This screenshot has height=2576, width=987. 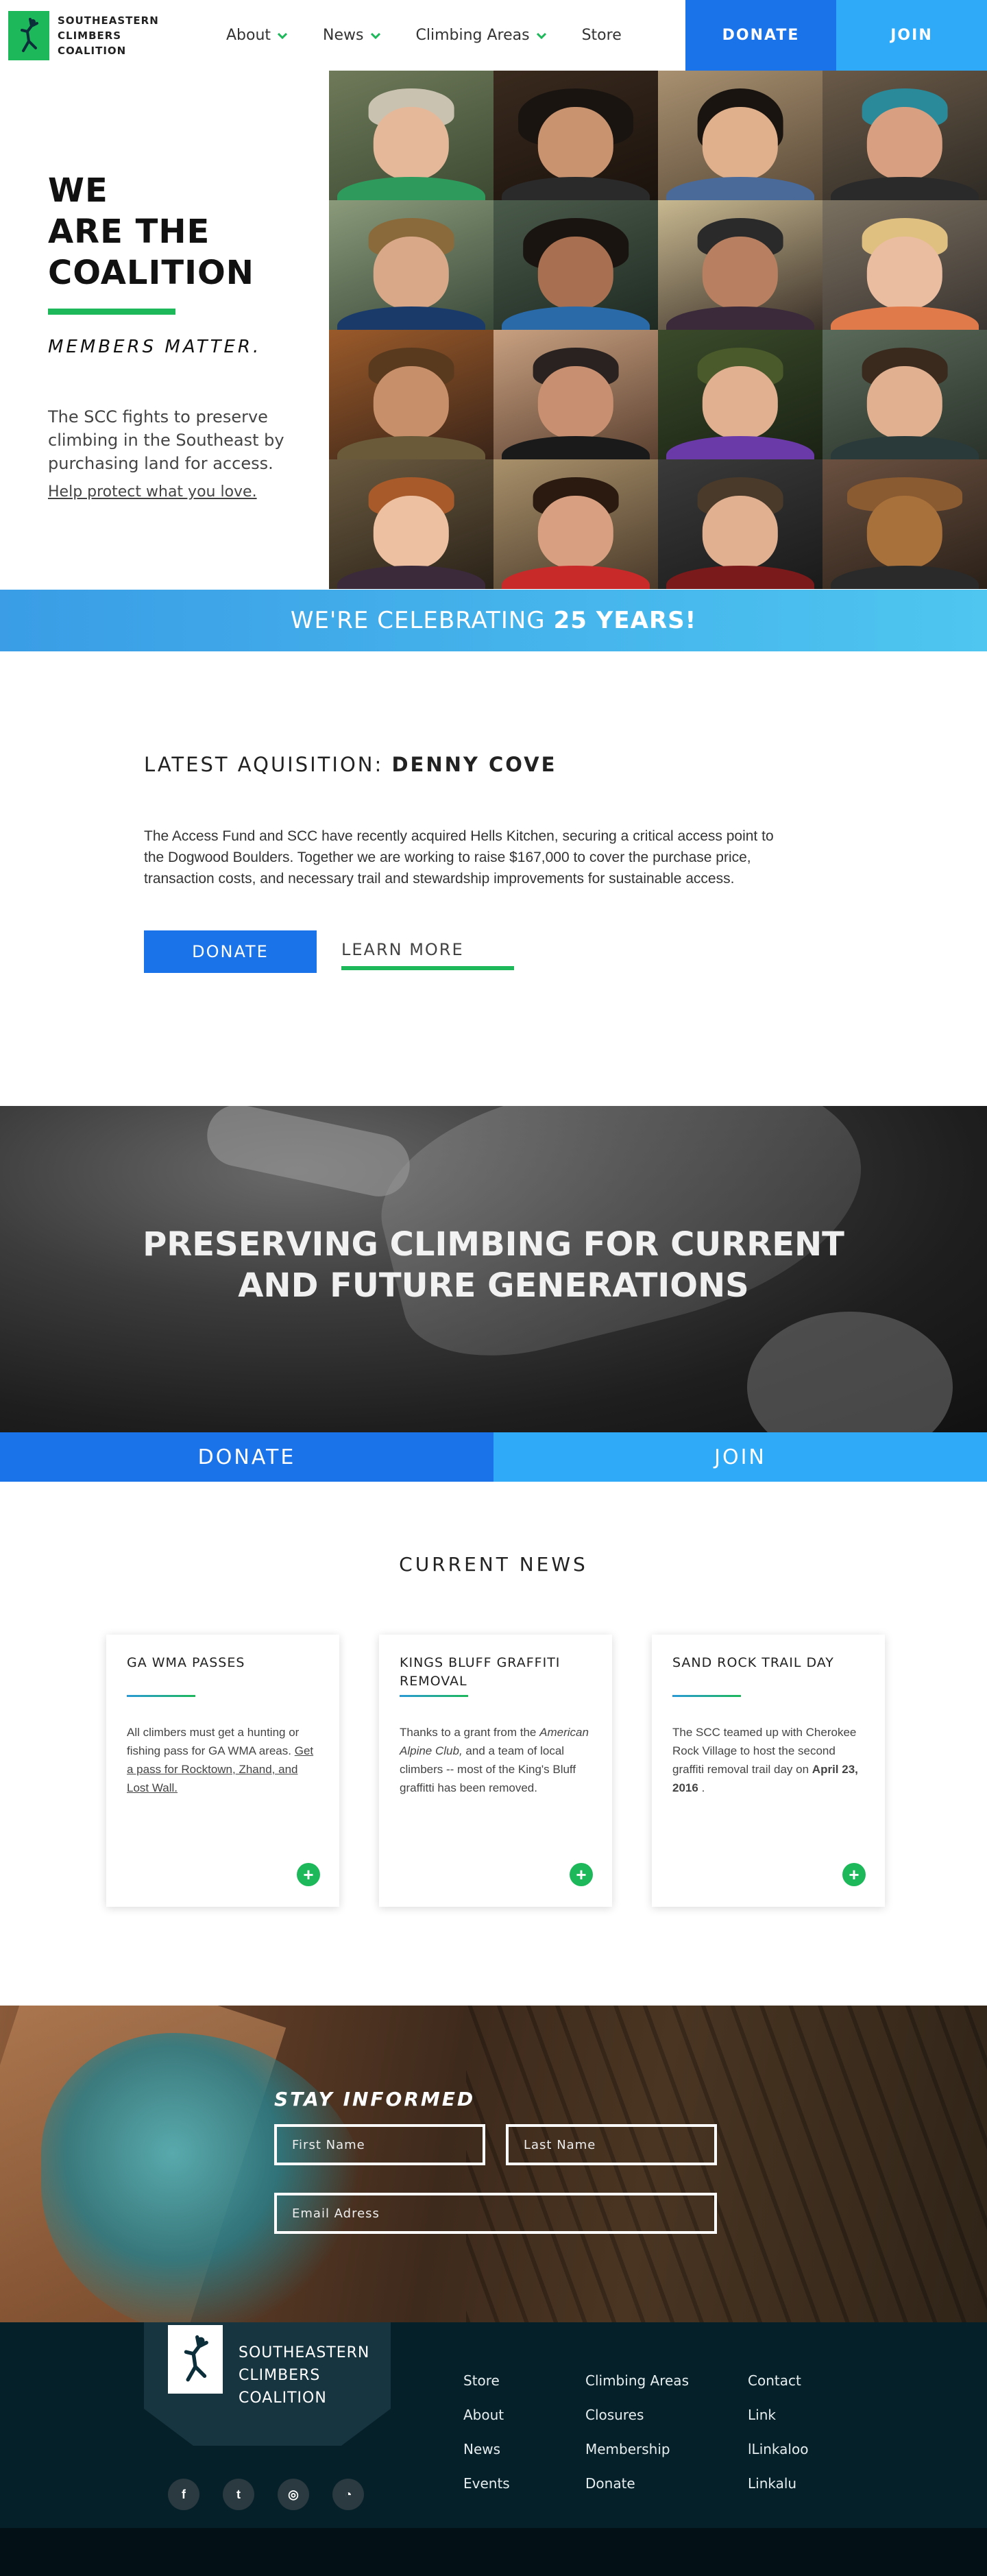 I want to click on footer-link-contact: Contact, so click(x=789, y=2380).